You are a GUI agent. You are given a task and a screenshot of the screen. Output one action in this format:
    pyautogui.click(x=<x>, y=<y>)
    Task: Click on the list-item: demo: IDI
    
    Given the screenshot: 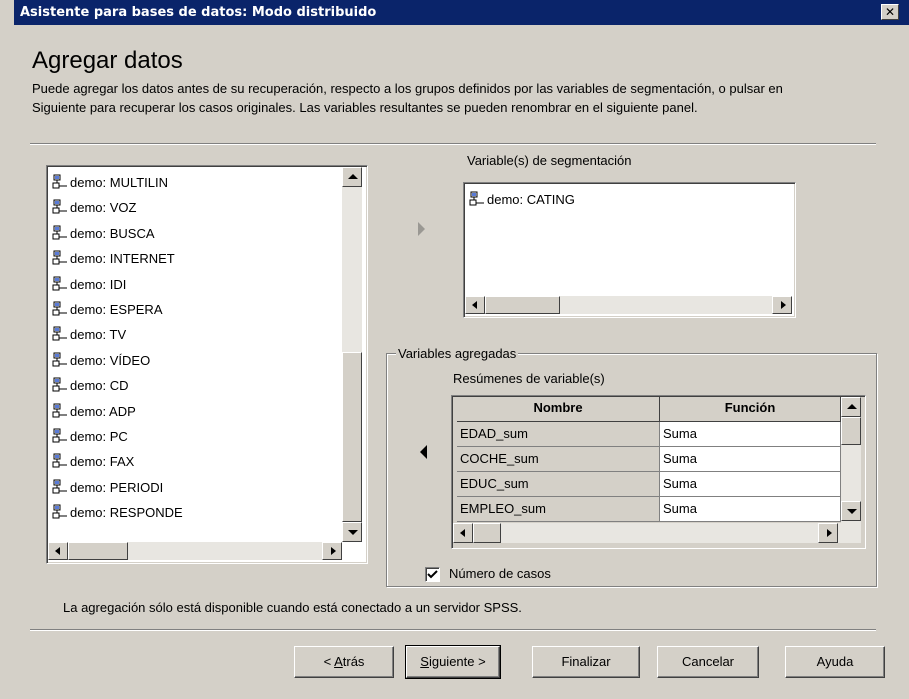 What is the action you would take?
    pyautogui.click(x=89, y=284)
    